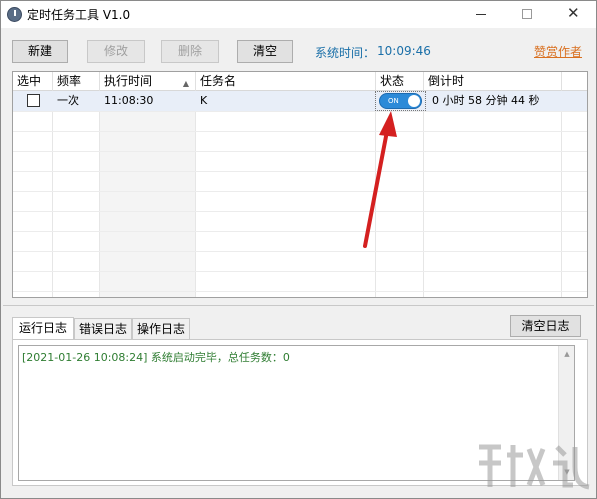  Describe the element at coordinates (286, 81) in the screenshot. I see `column-header-task-name: 任务名` at that location.